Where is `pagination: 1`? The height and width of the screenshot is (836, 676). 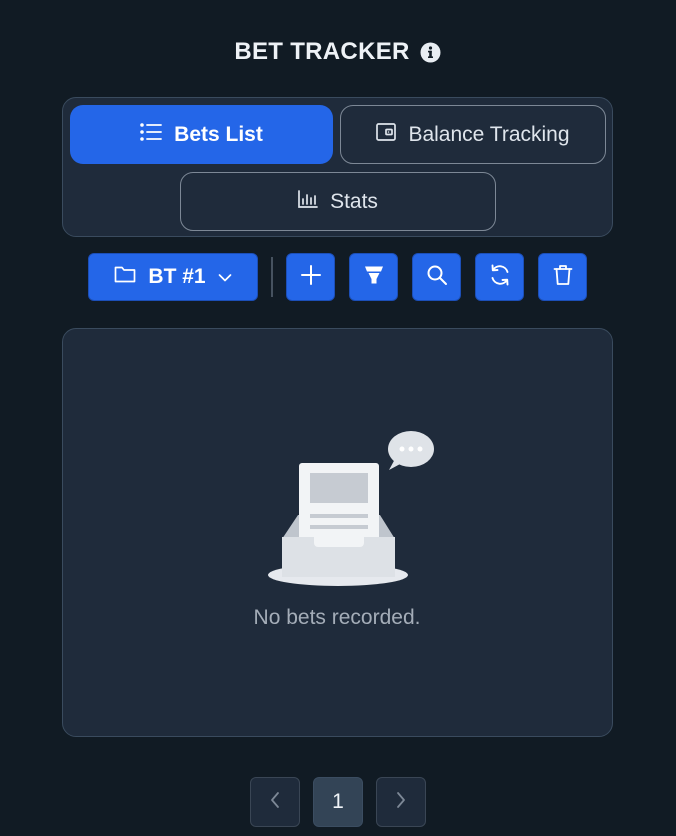 pagination: 1 is located at coordinates (338, 802).